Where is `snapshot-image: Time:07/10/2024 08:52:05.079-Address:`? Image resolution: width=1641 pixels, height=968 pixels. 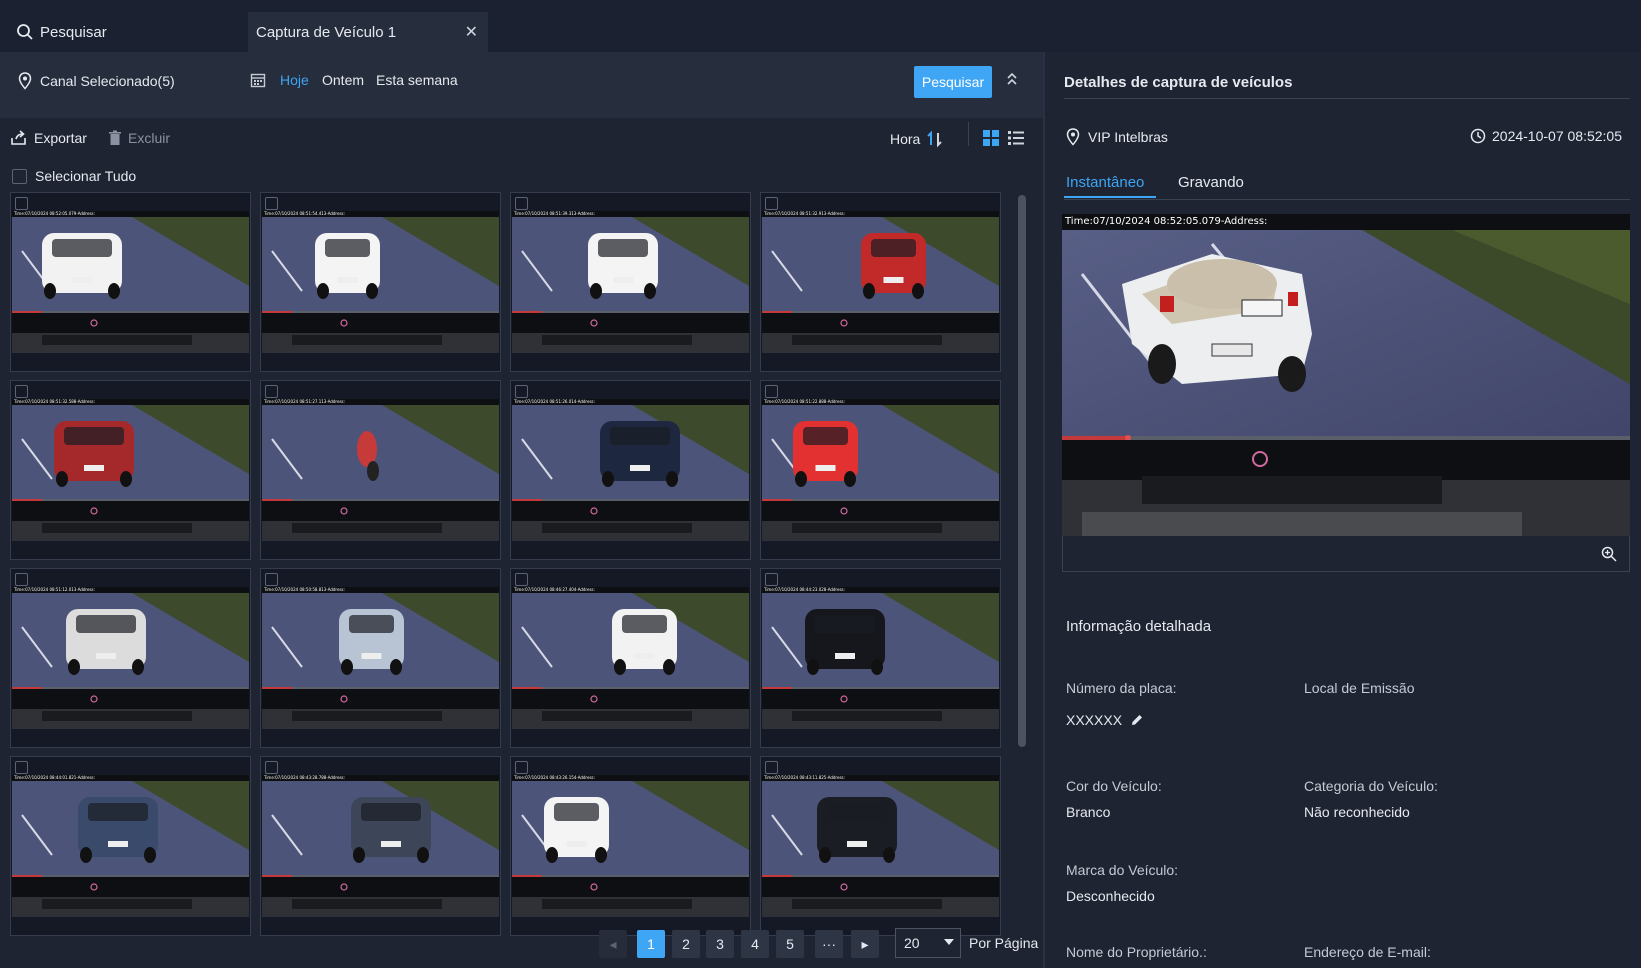
snapshot-image: Time:07/10/2024 08:52:05.079-Address: is located at coordinates (1346, 375).